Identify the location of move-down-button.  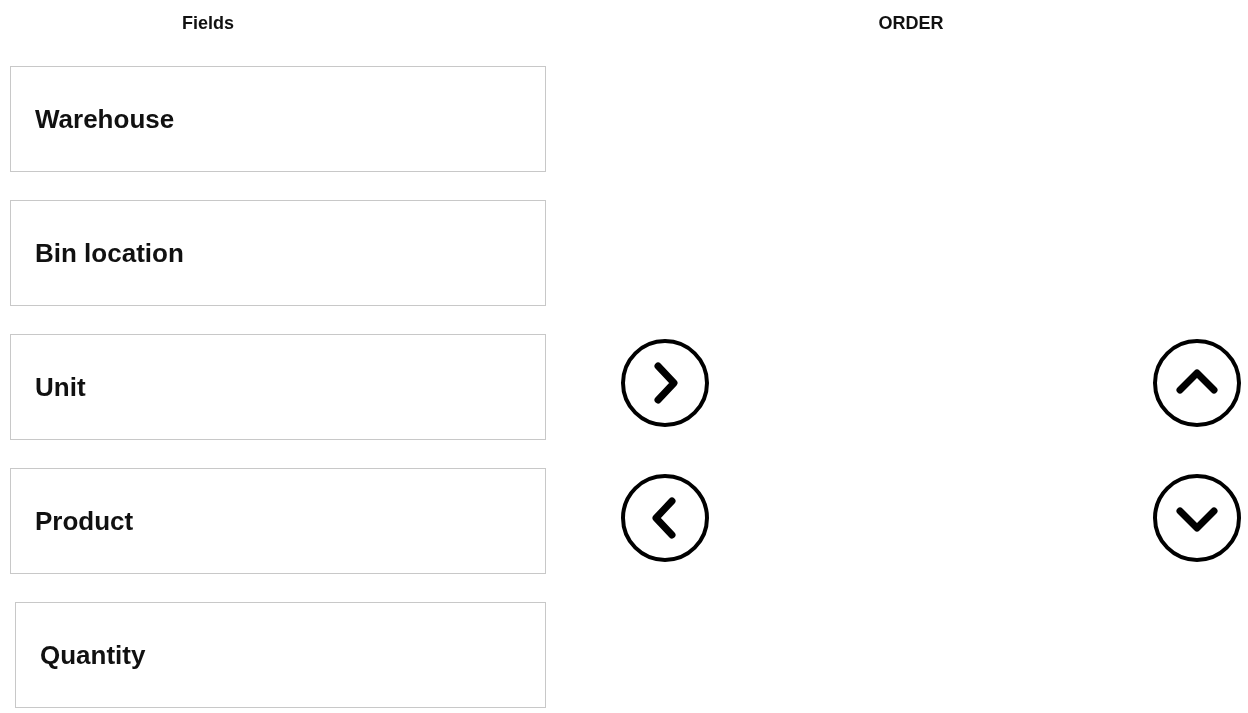
(1197, 518).